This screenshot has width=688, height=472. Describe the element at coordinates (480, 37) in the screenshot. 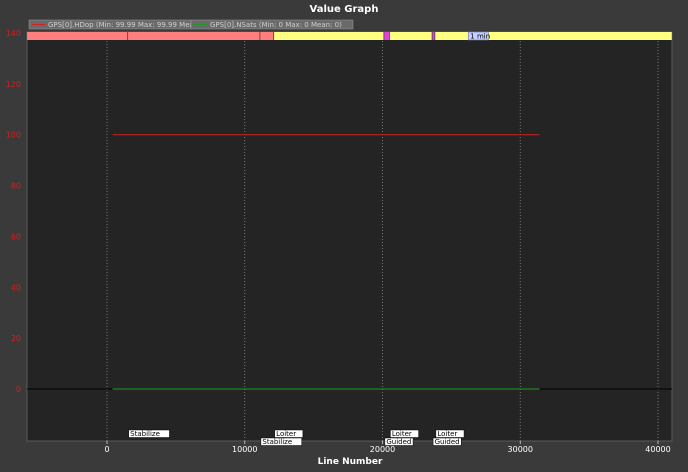

I see `timeline-label: 1 min` at that location.